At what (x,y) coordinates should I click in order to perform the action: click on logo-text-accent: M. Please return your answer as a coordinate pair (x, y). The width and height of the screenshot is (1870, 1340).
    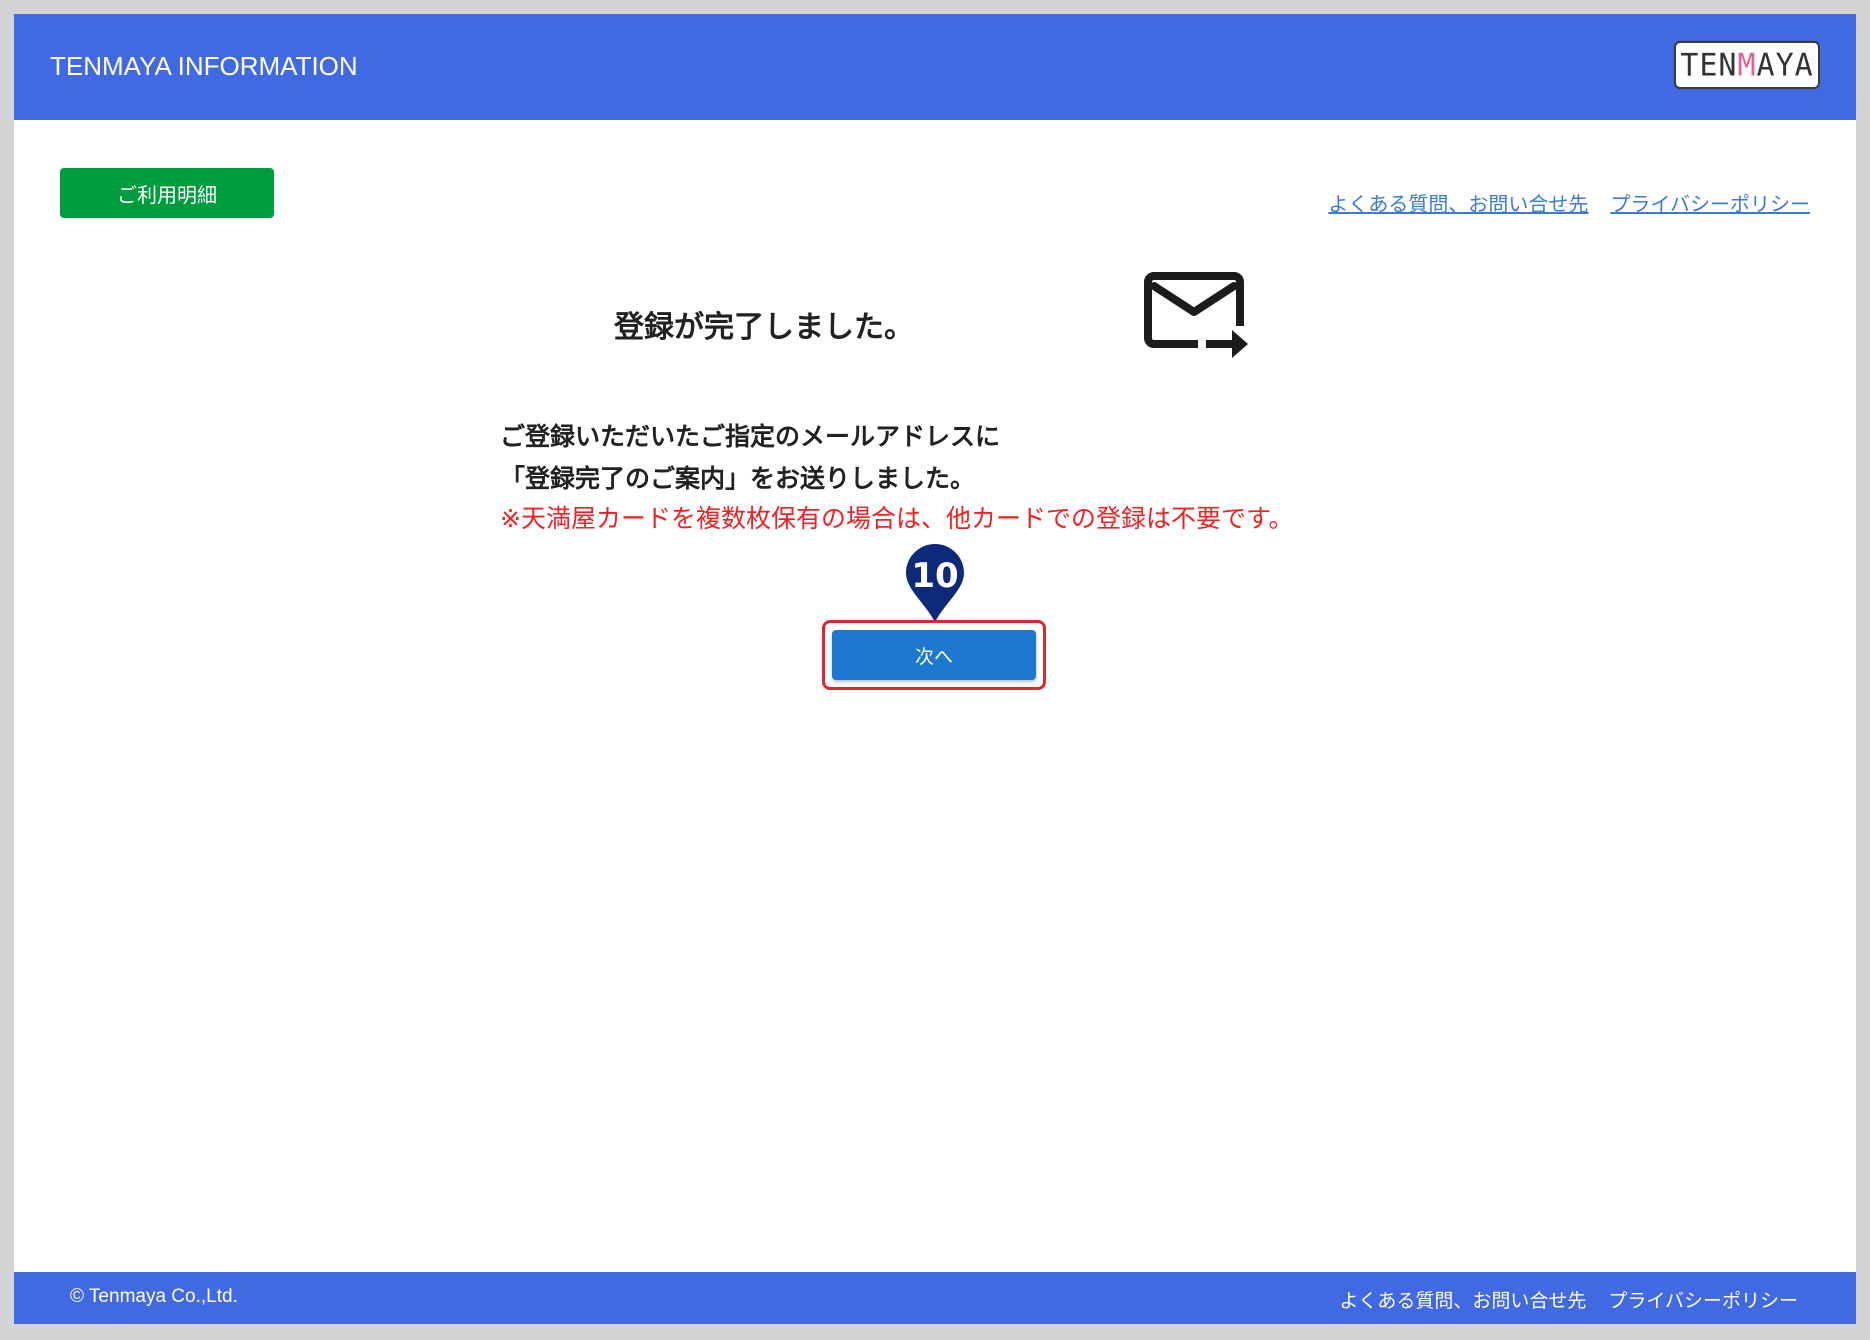
    Looking at the image, I should click on (1747, 65).